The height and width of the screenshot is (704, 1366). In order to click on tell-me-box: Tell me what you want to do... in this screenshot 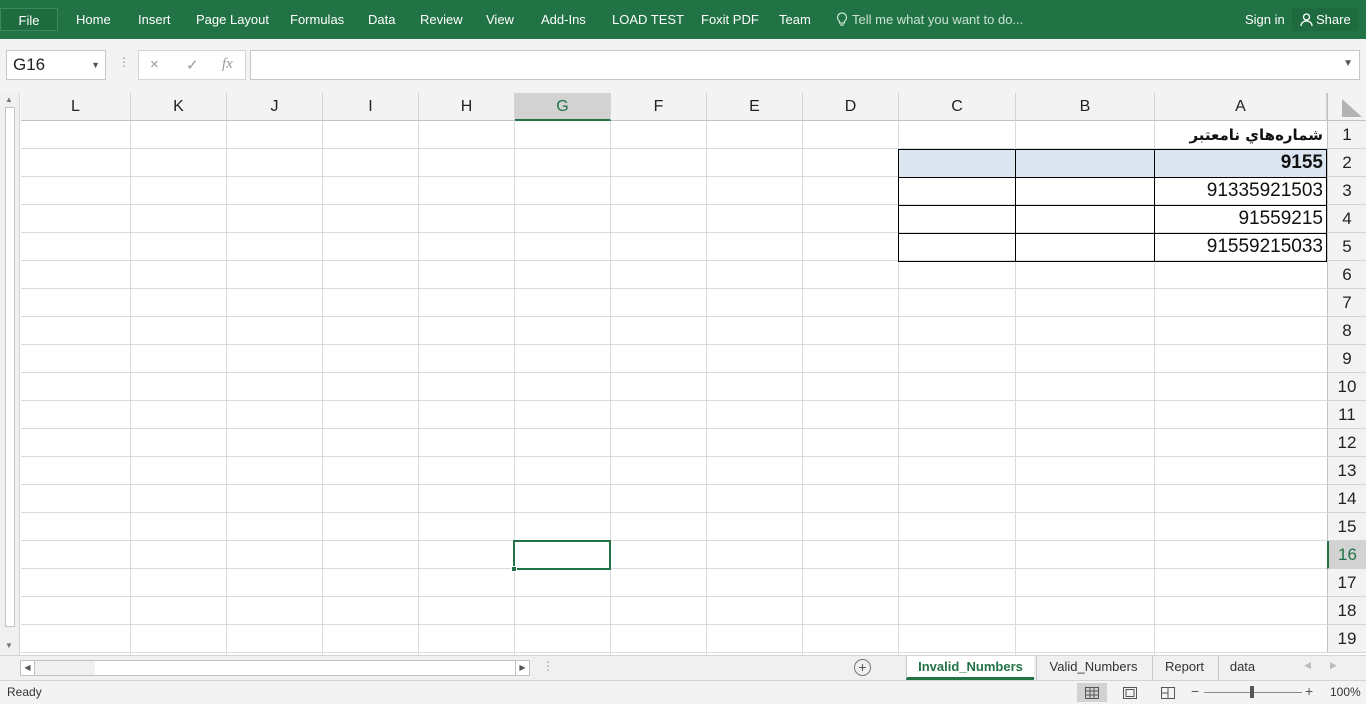, I will do `click(929, 19)`.